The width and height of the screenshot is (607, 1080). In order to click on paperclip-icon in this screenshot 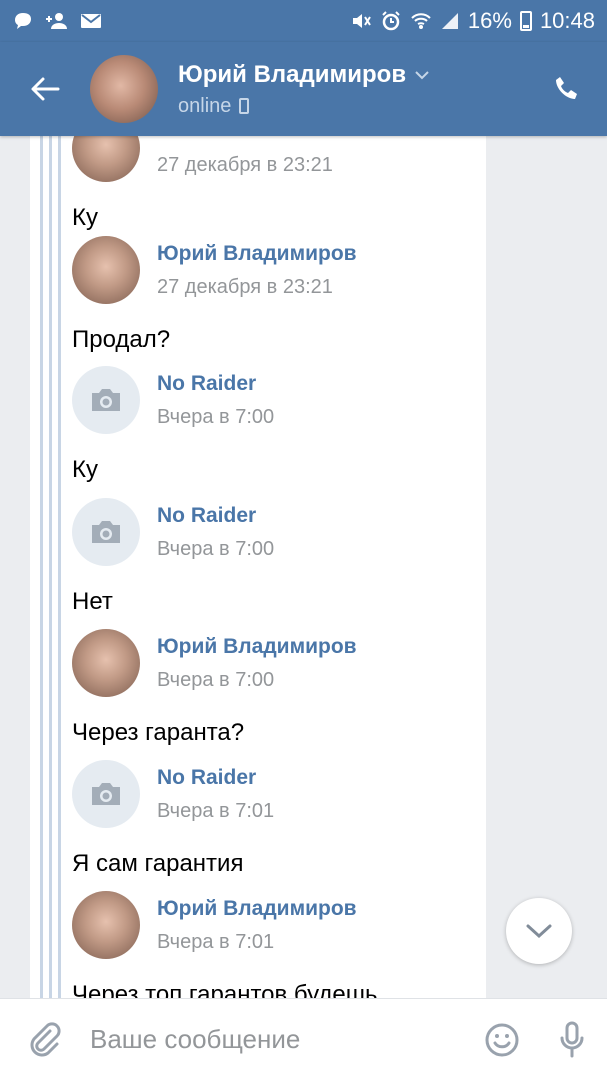, I will do `click(45, 1038)`.